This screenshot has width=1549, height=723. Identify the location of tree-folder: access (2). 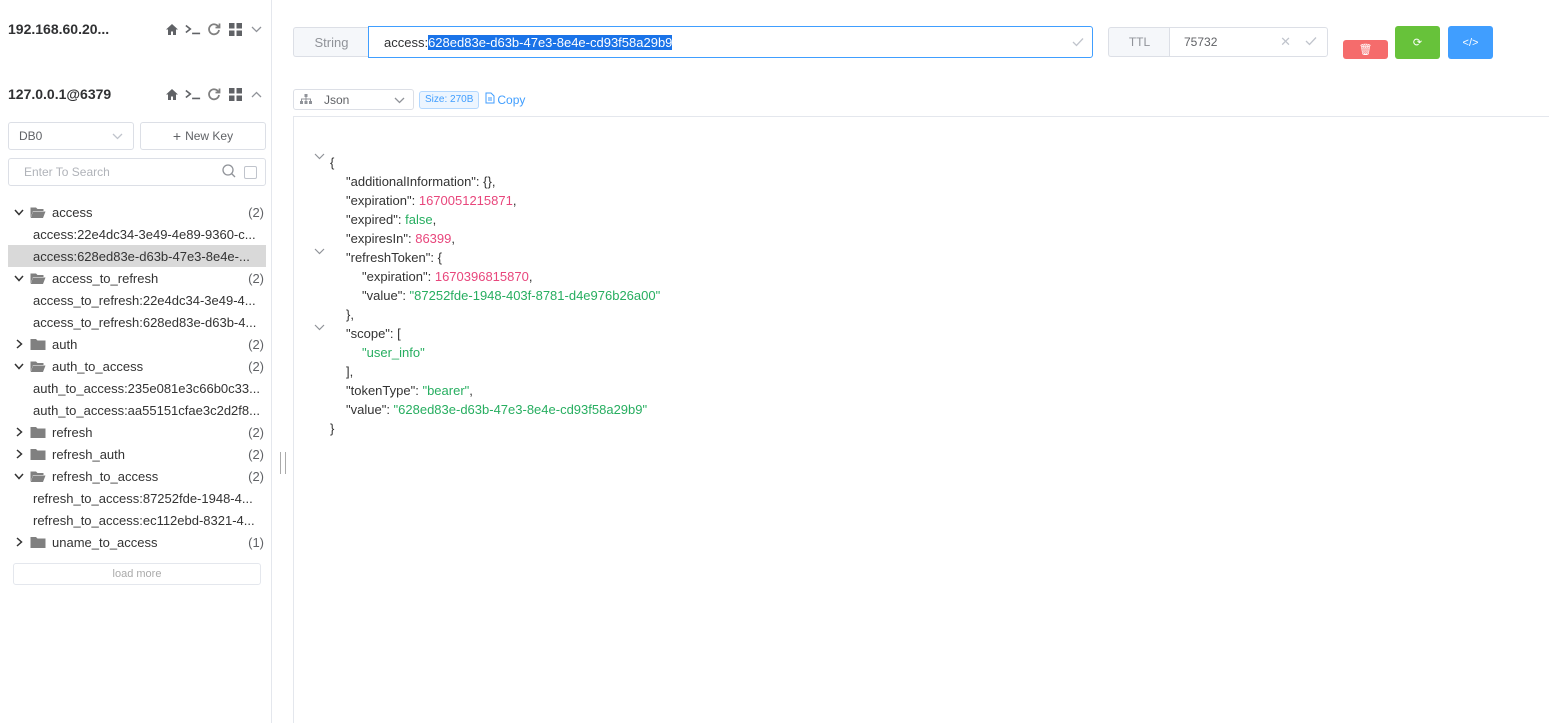
(137, 212).